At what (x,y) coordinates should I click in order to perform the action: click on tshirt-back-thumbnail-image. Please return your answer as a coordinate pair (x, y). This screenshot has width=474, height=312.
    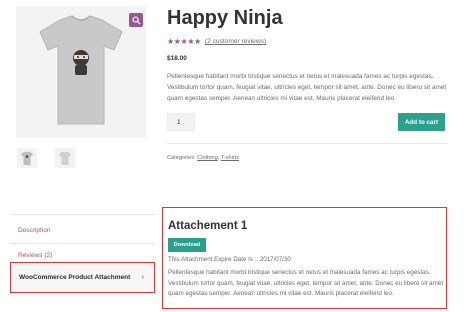
    Looking at the image, I should click on (65, 158).